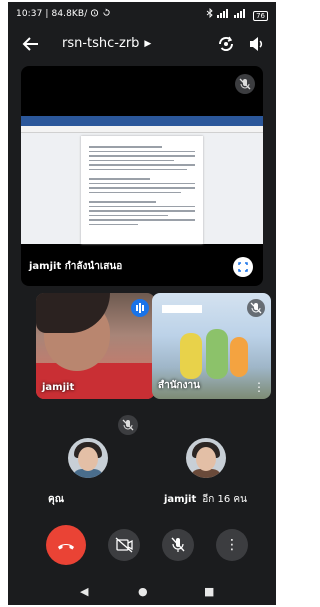 This screenshot has width=320, height=607. What do you see at coordinates (95, 346) in the screenshot?
I see `participant-tile: jamjit` at bounding box center [95, 346].